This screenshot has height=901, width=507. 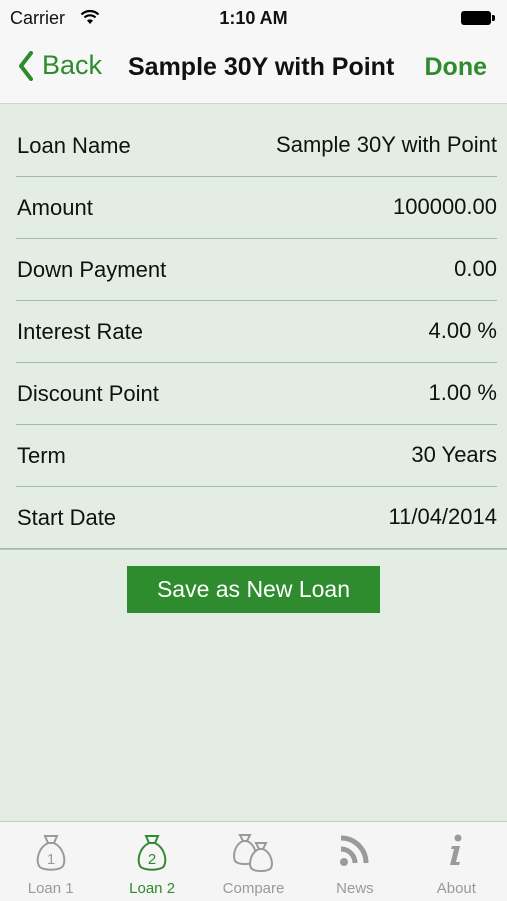 What do you see at coordinates (92, 269) in the screenshot?
I see `row-label: Down Payment` at bounding box center [92, 269].